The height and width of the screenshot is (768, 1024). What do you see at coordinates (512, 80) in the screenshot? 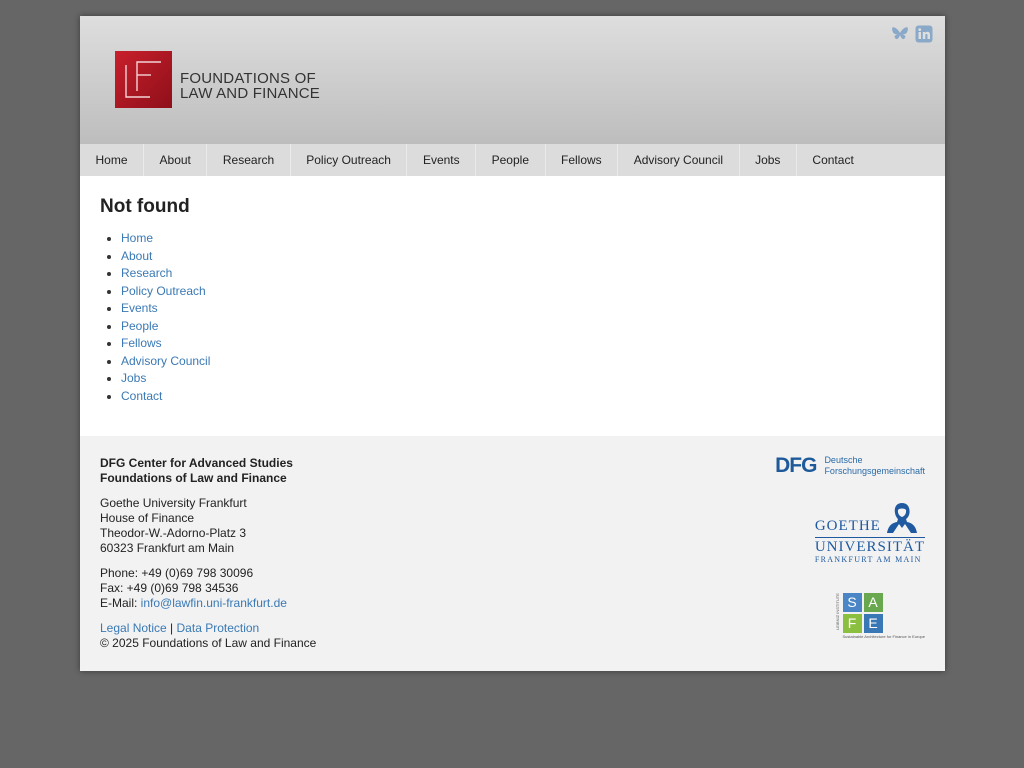
I see `site-header: FOUNDATIONS OF LAW AND FINANCE` at bounding box center [512, 80].